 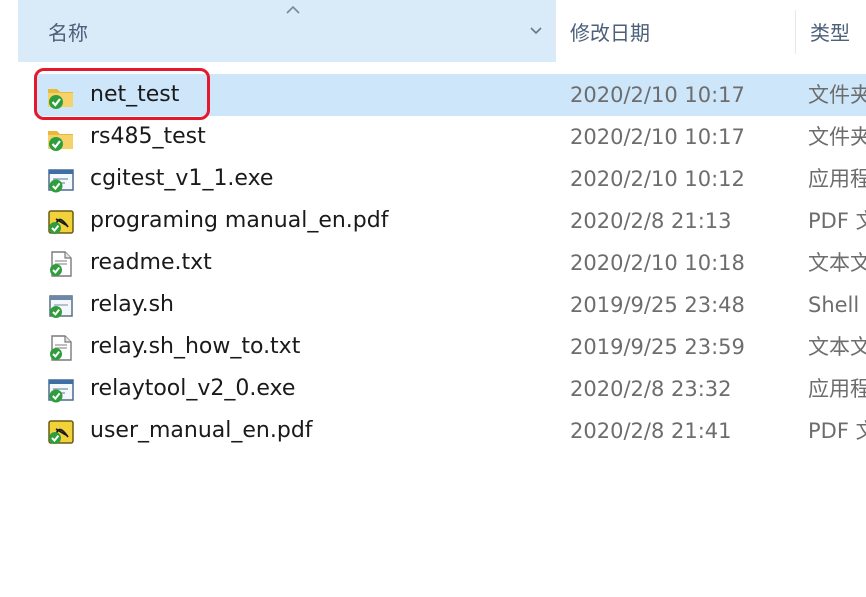 I want to click on file-name: programing manual_en.pdf, so click(x=239, y=221).